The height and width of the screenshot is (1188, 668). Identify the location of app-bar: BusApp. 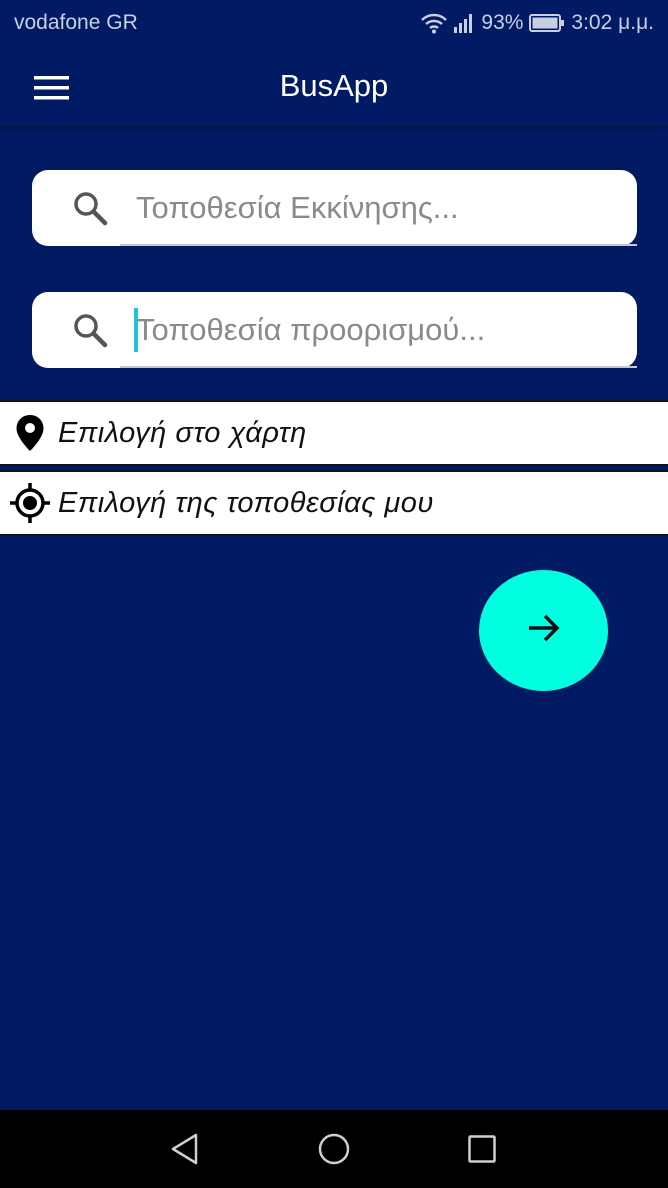
(334, 87).